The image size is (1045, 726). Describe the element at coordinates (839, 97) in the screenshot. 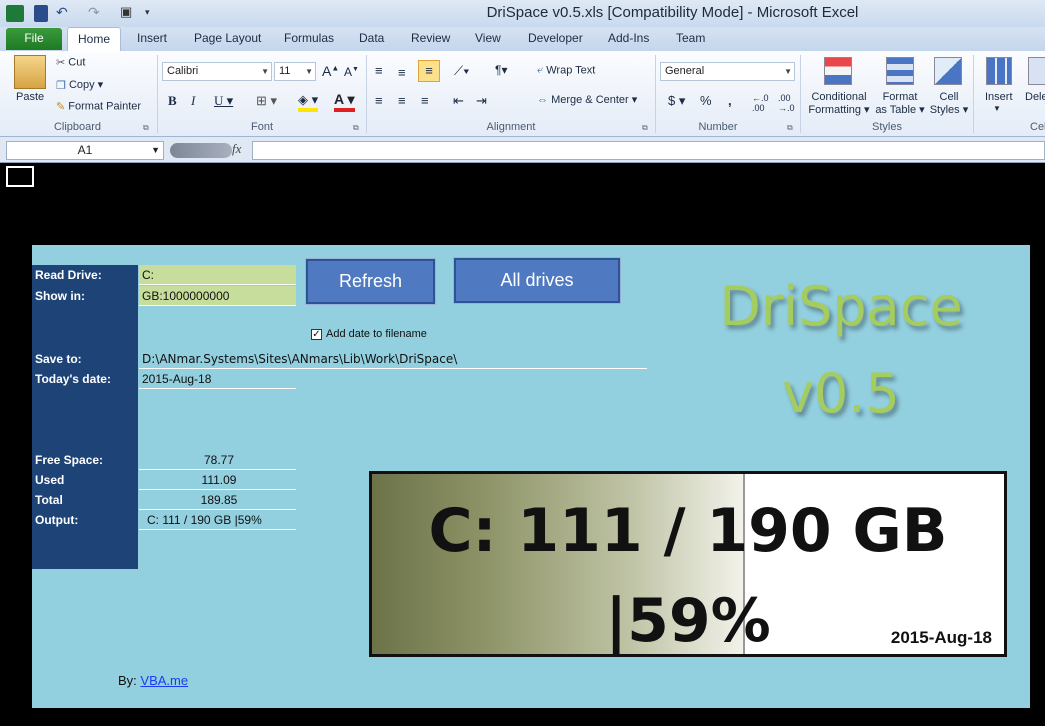

I see `conditional-formatting-line1: Conditional` at that location.